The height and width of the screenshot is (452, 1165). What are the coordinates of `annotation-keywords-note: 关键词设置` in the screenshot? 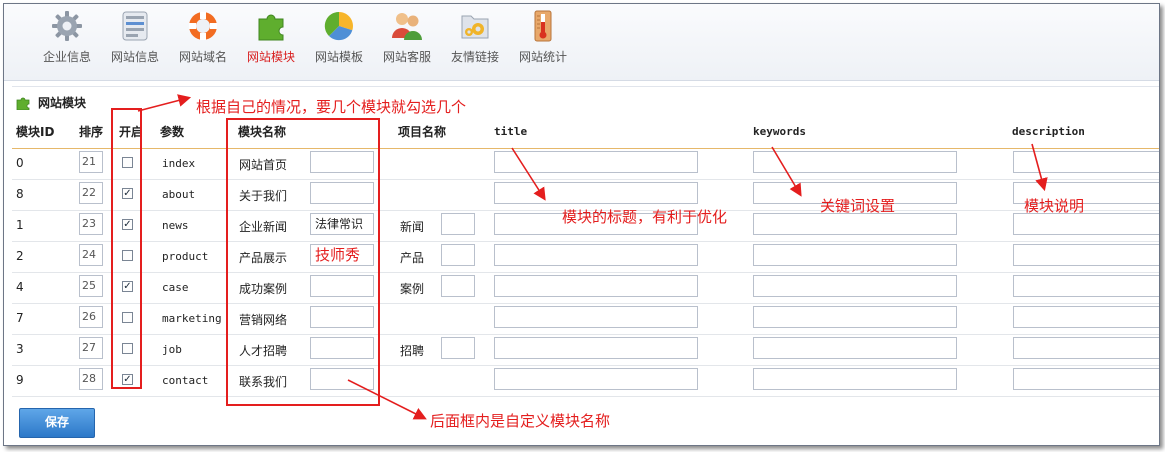 It's located at (858, 206).